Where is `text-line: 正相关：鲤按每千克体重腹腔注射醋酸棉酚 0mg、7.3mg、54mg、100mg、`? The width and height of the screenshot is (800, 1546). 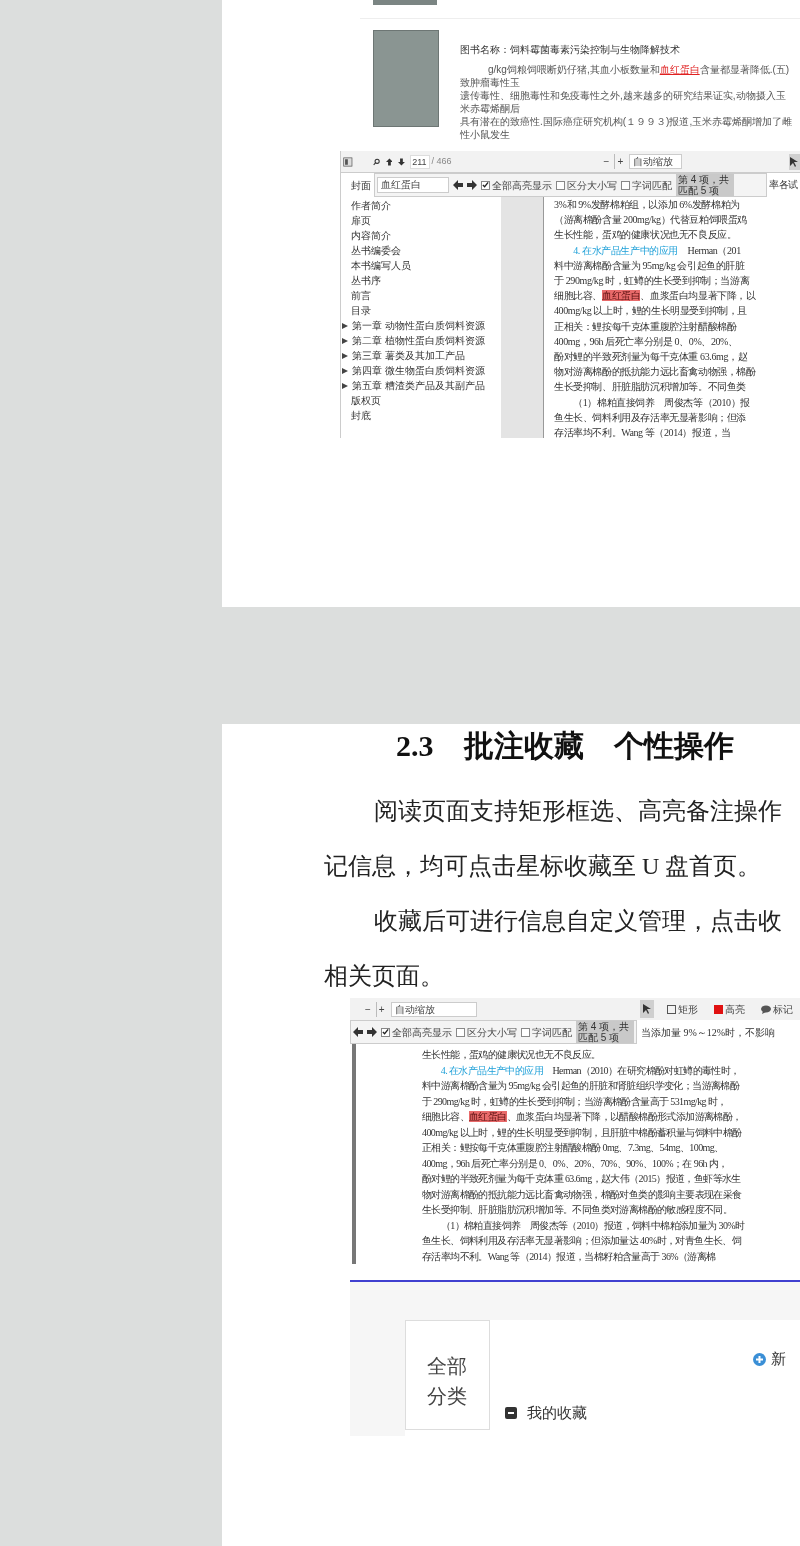
text-line: 正相关：鲤按每千克体重腹腔注射醋酸棉酚 0mg、7.3mg、54mg、100mg、 is located at coordinates (573, 1148).